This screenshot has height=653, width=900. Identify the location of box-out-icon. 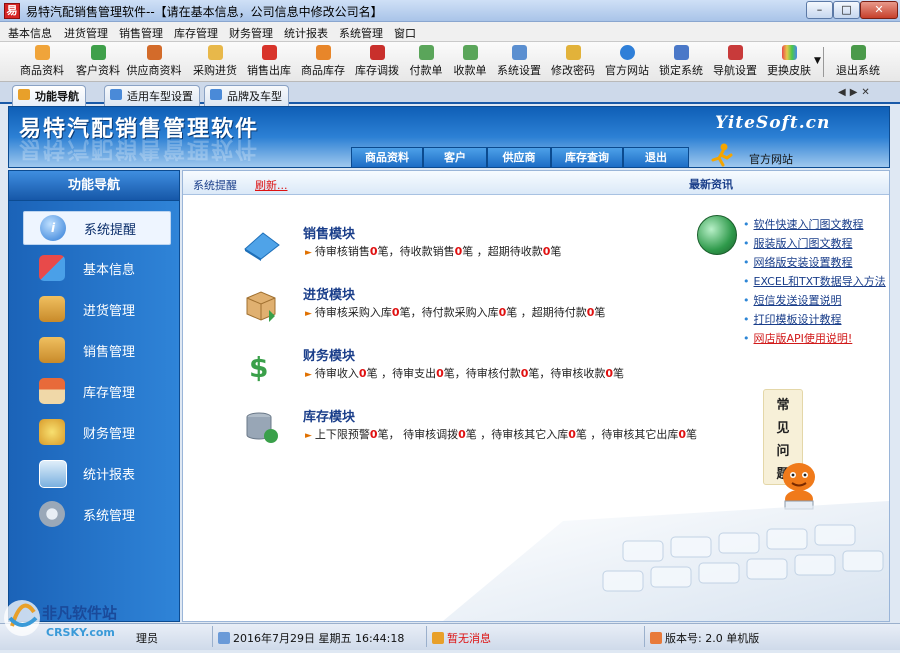
(52, 350).